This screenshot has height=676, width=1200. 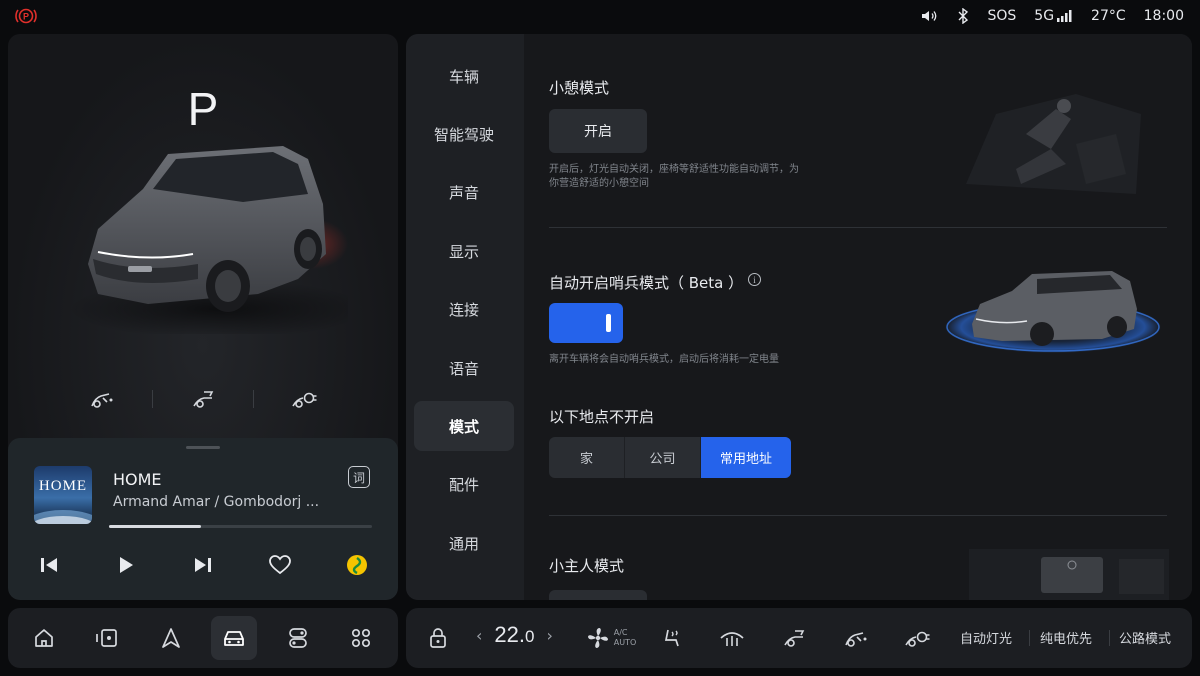 What do you see at coordinates (625, 642) in the screenshot?
I see `auto-label: AUTO` at bounding box center [625, 642].